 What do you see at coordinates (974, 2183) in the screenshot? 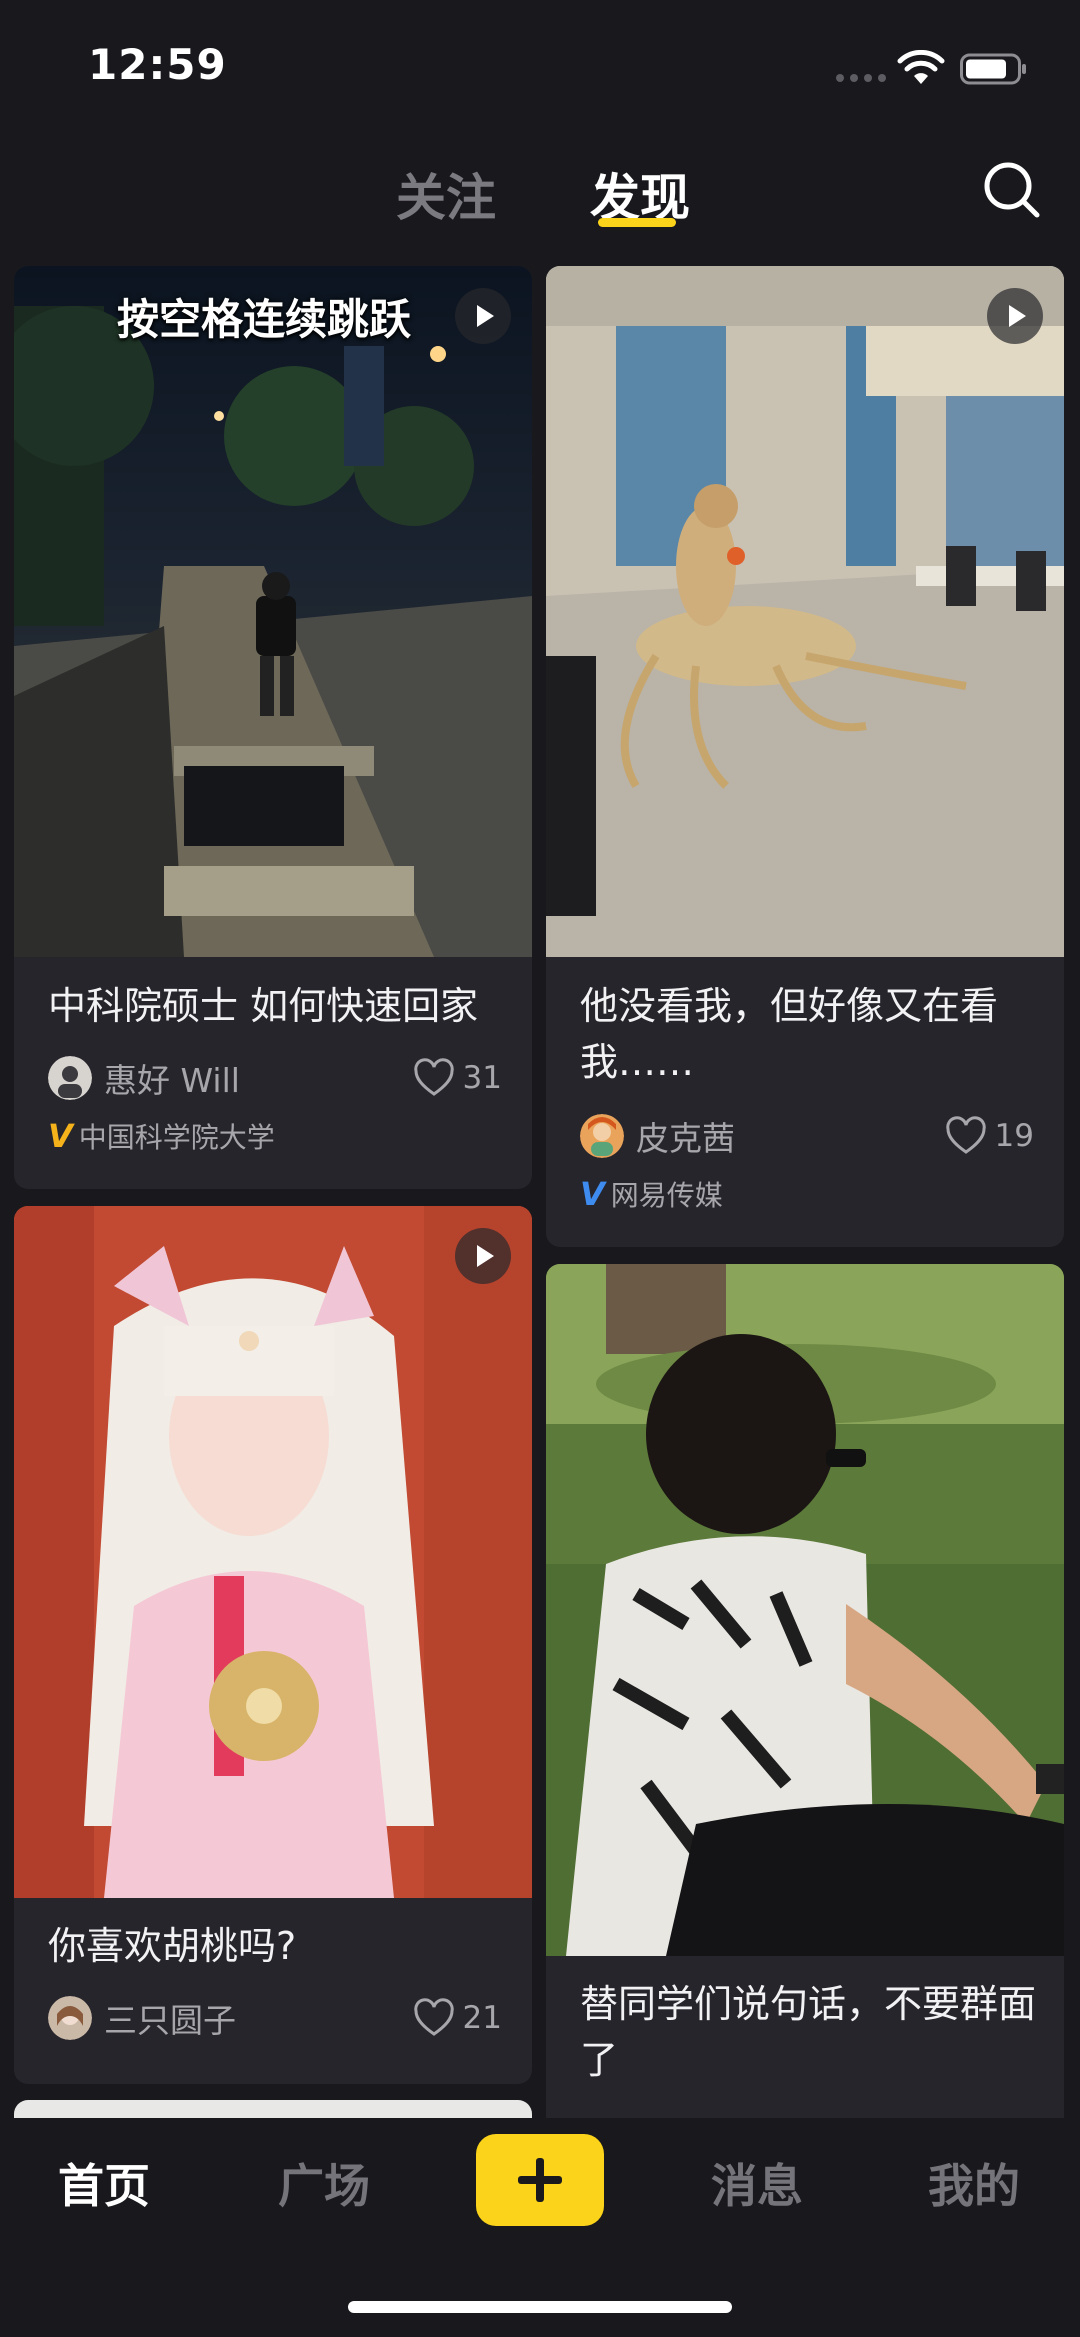
I see `nav-mine: 我的` at bounding box center [974, 2183].